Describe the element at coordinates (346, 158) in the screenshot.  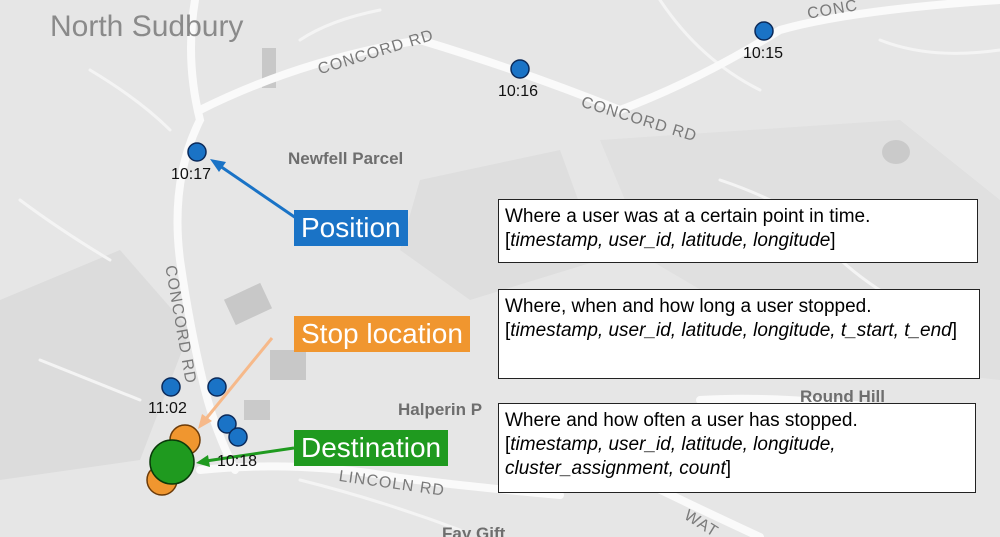
I see `place-label-newfell-parcel: Newfell Parcel` at that location.